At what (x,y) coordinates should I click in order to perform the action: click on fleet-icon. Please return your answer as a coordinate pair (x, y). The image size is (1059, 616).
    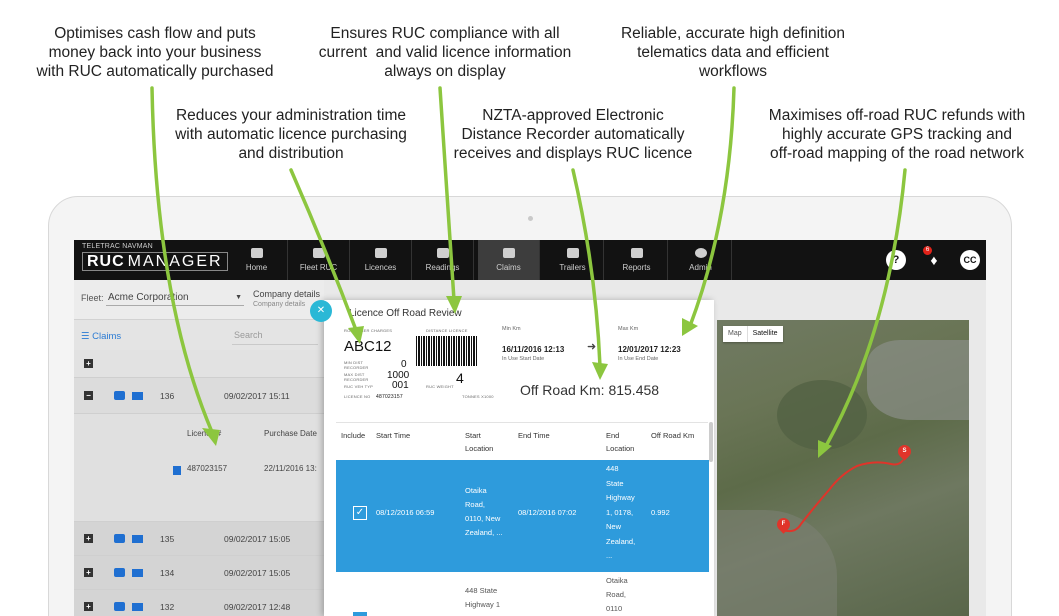
    Looking at the image, I should click on (318, 253).